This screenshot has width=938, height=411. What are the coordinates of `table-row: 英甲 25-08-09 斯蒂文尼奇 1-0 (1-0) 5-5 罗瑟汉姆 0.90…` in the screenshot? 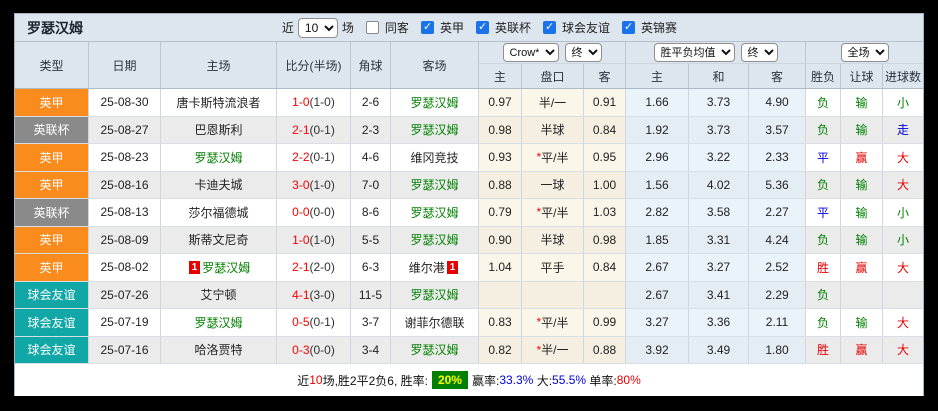 It's located at (469, 240).